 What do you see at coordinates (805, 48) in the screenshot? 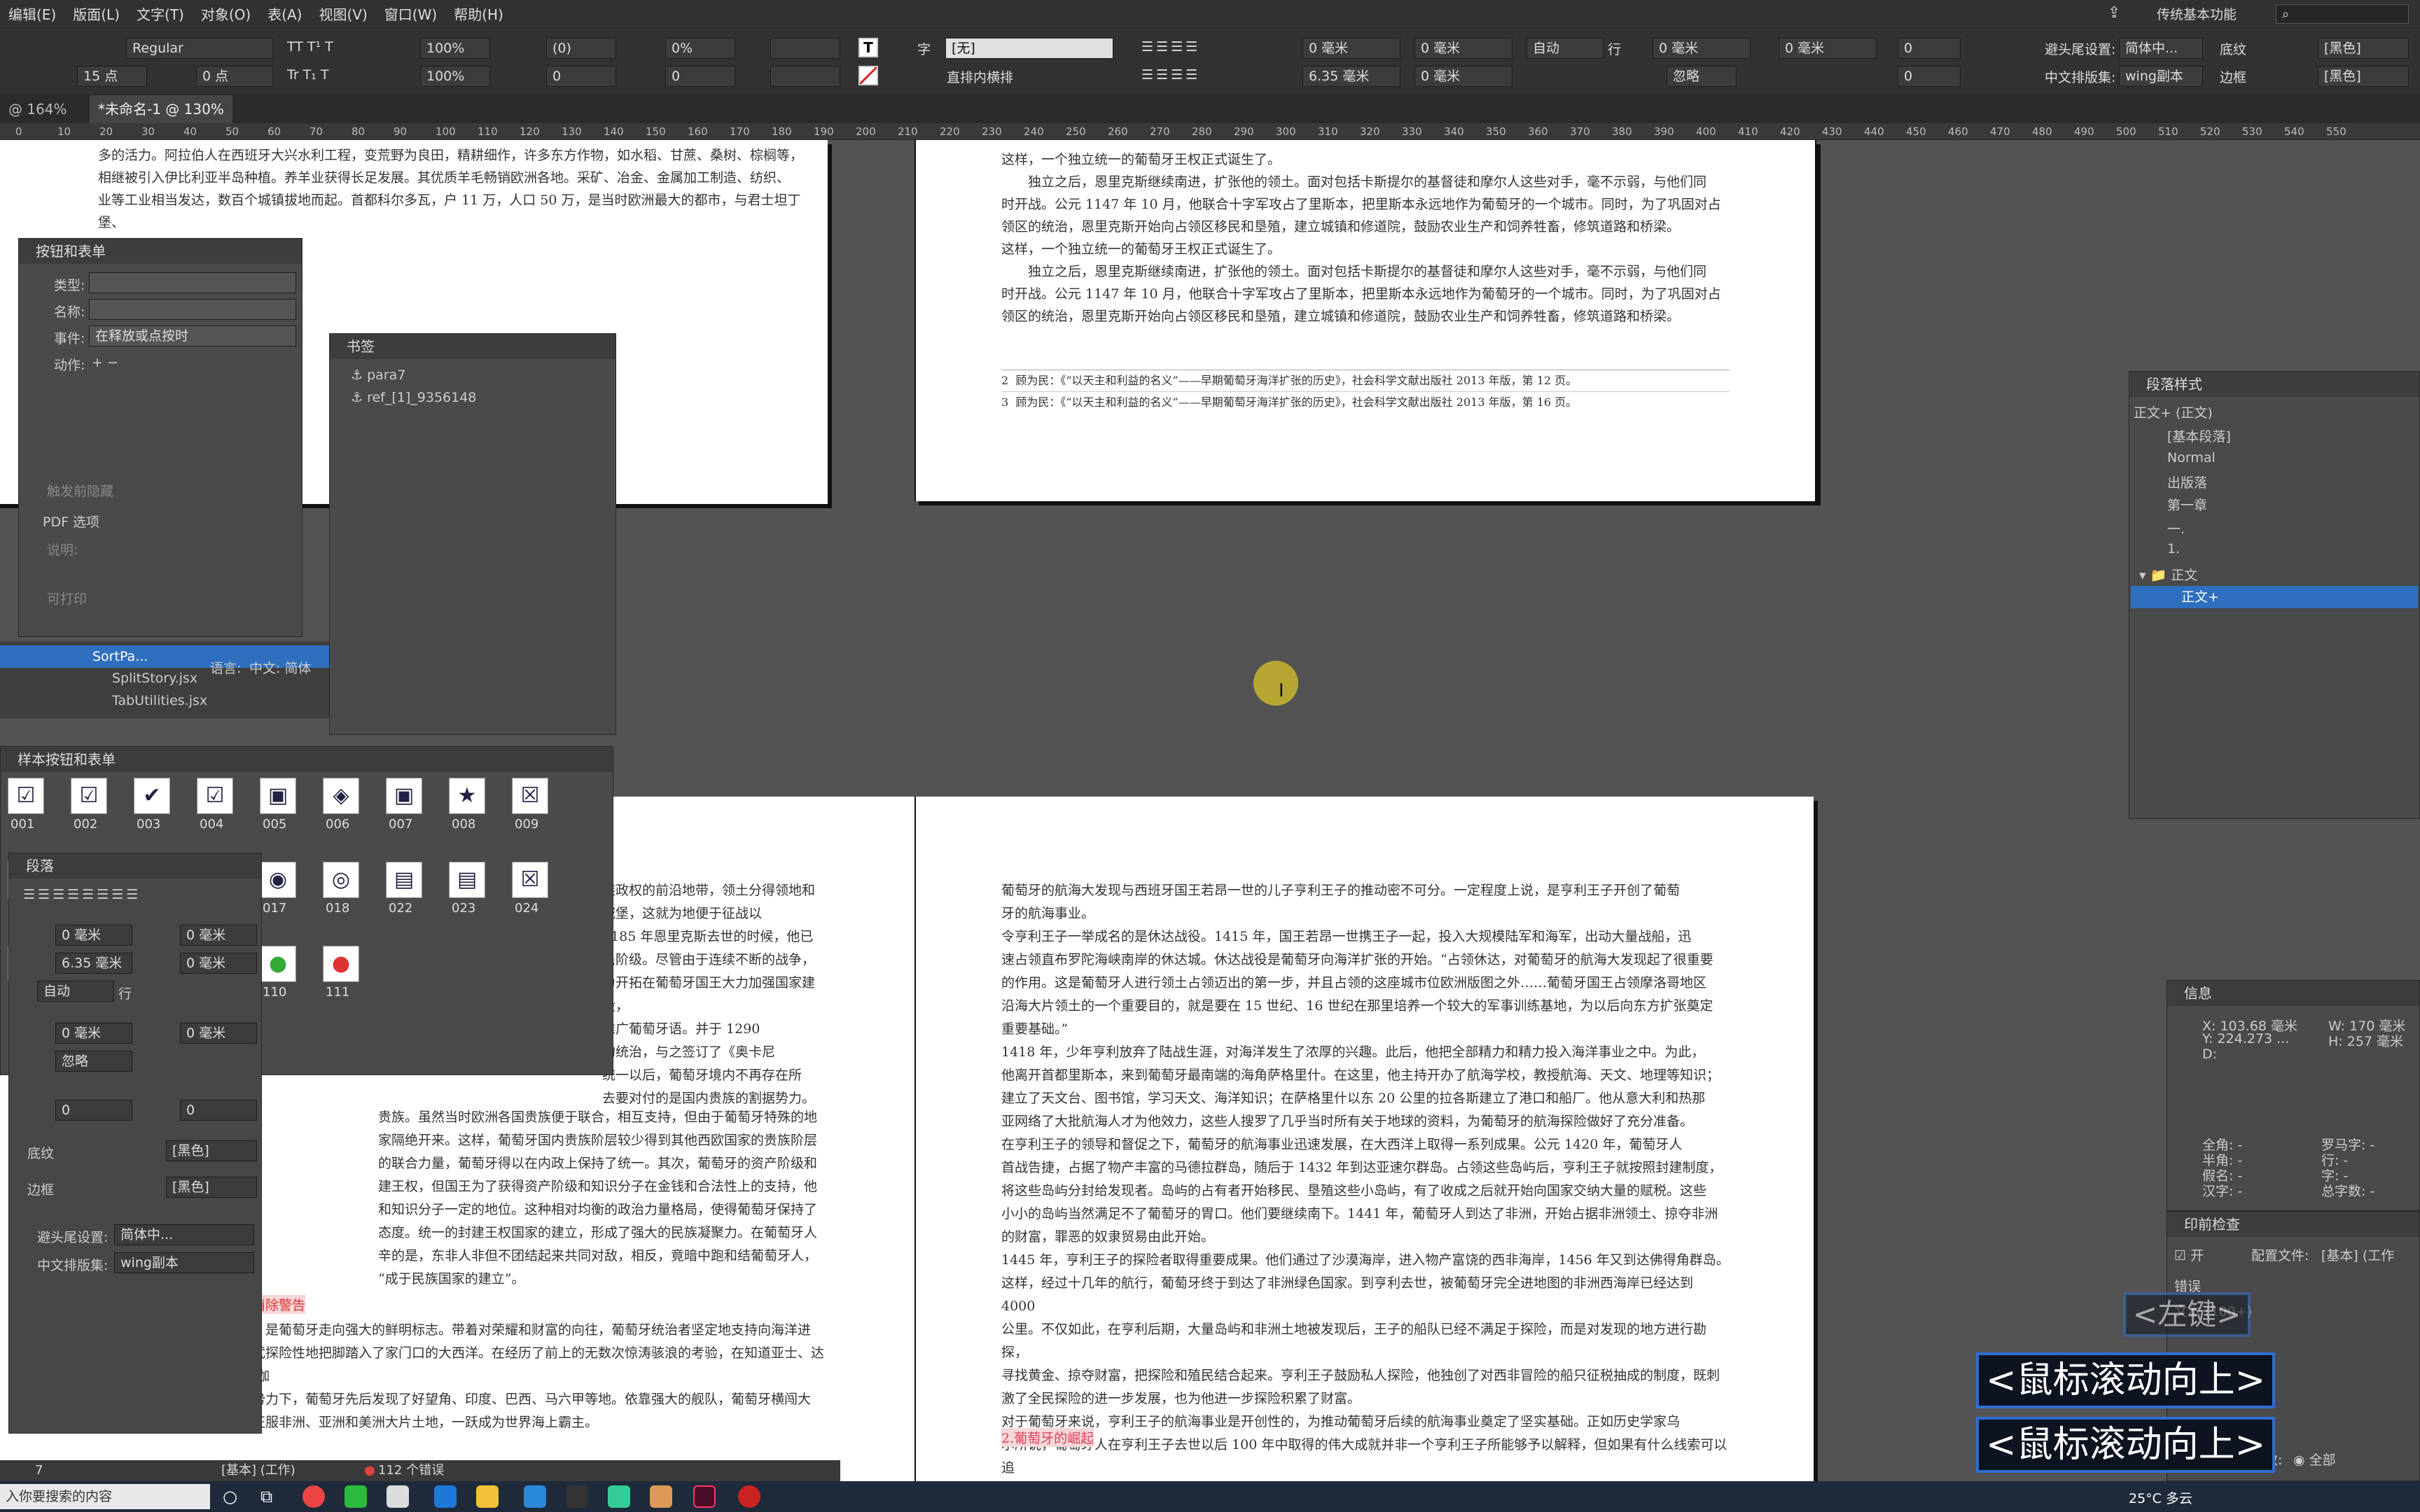
I see `lang-select` at bounding box center [805, 48].